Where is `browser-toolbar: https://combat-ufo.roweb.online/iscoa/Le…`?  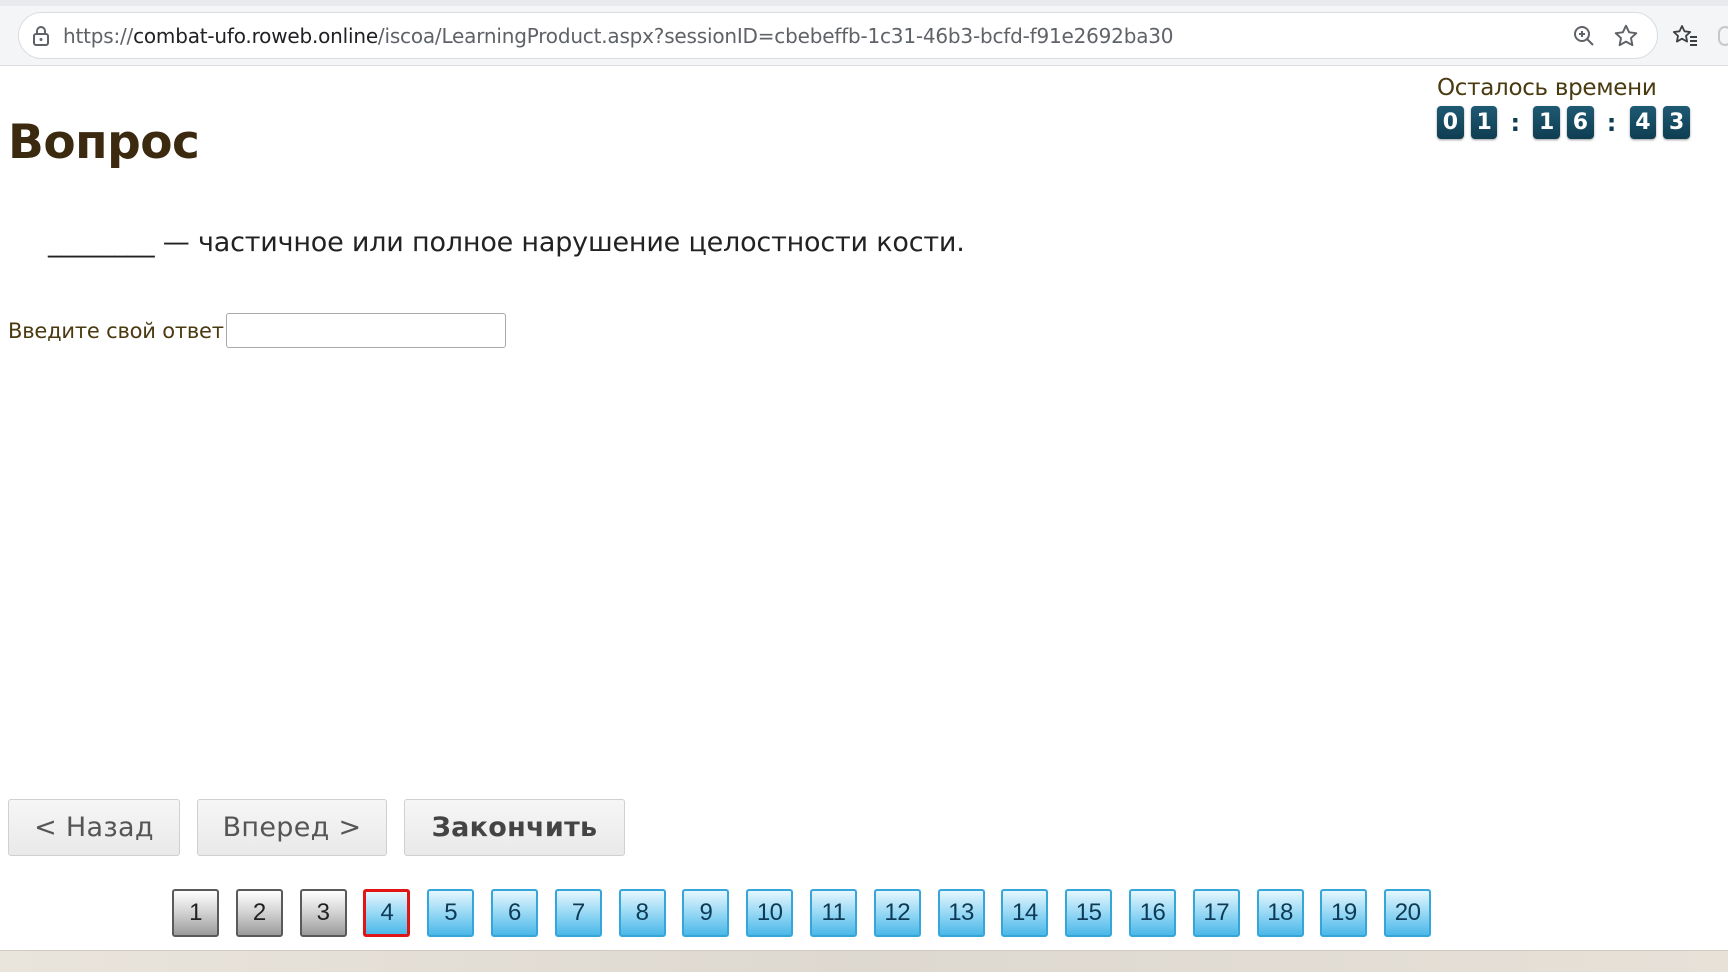 browser-toolbar: https://combat-ufo.roweb.online/iscoa/Le… is located at coordinates (864, 33).